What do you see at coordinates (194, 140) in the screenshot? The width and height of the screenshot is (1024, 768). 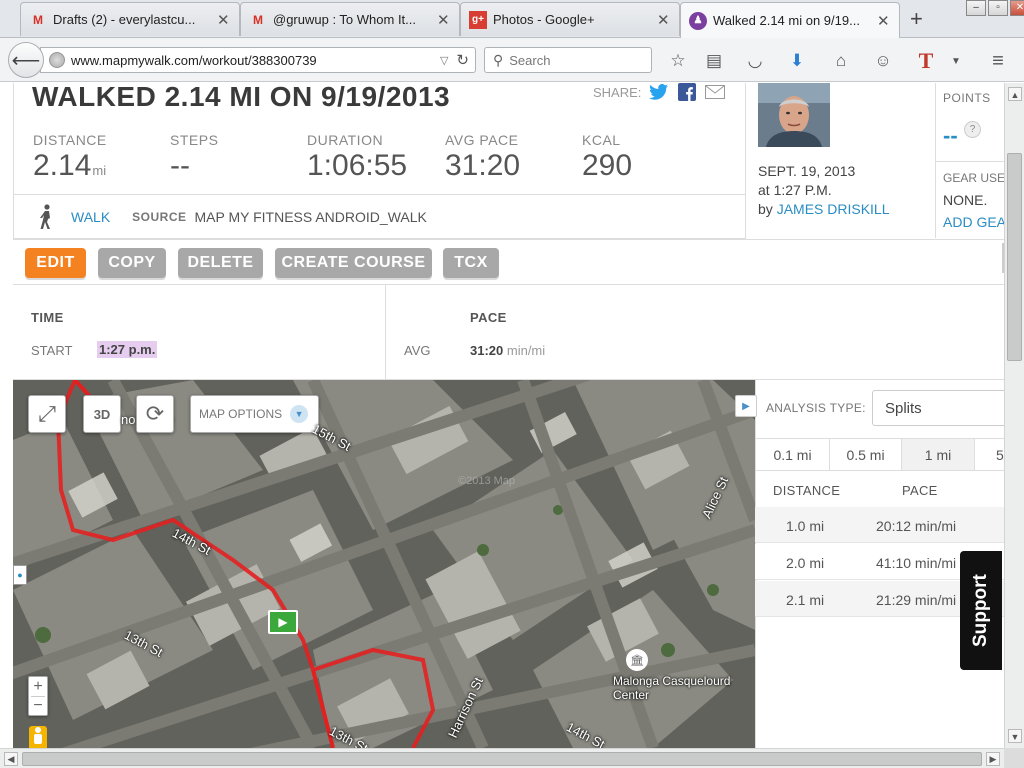 I see `steps-label: STEPS` at bounding box center [194, 140].